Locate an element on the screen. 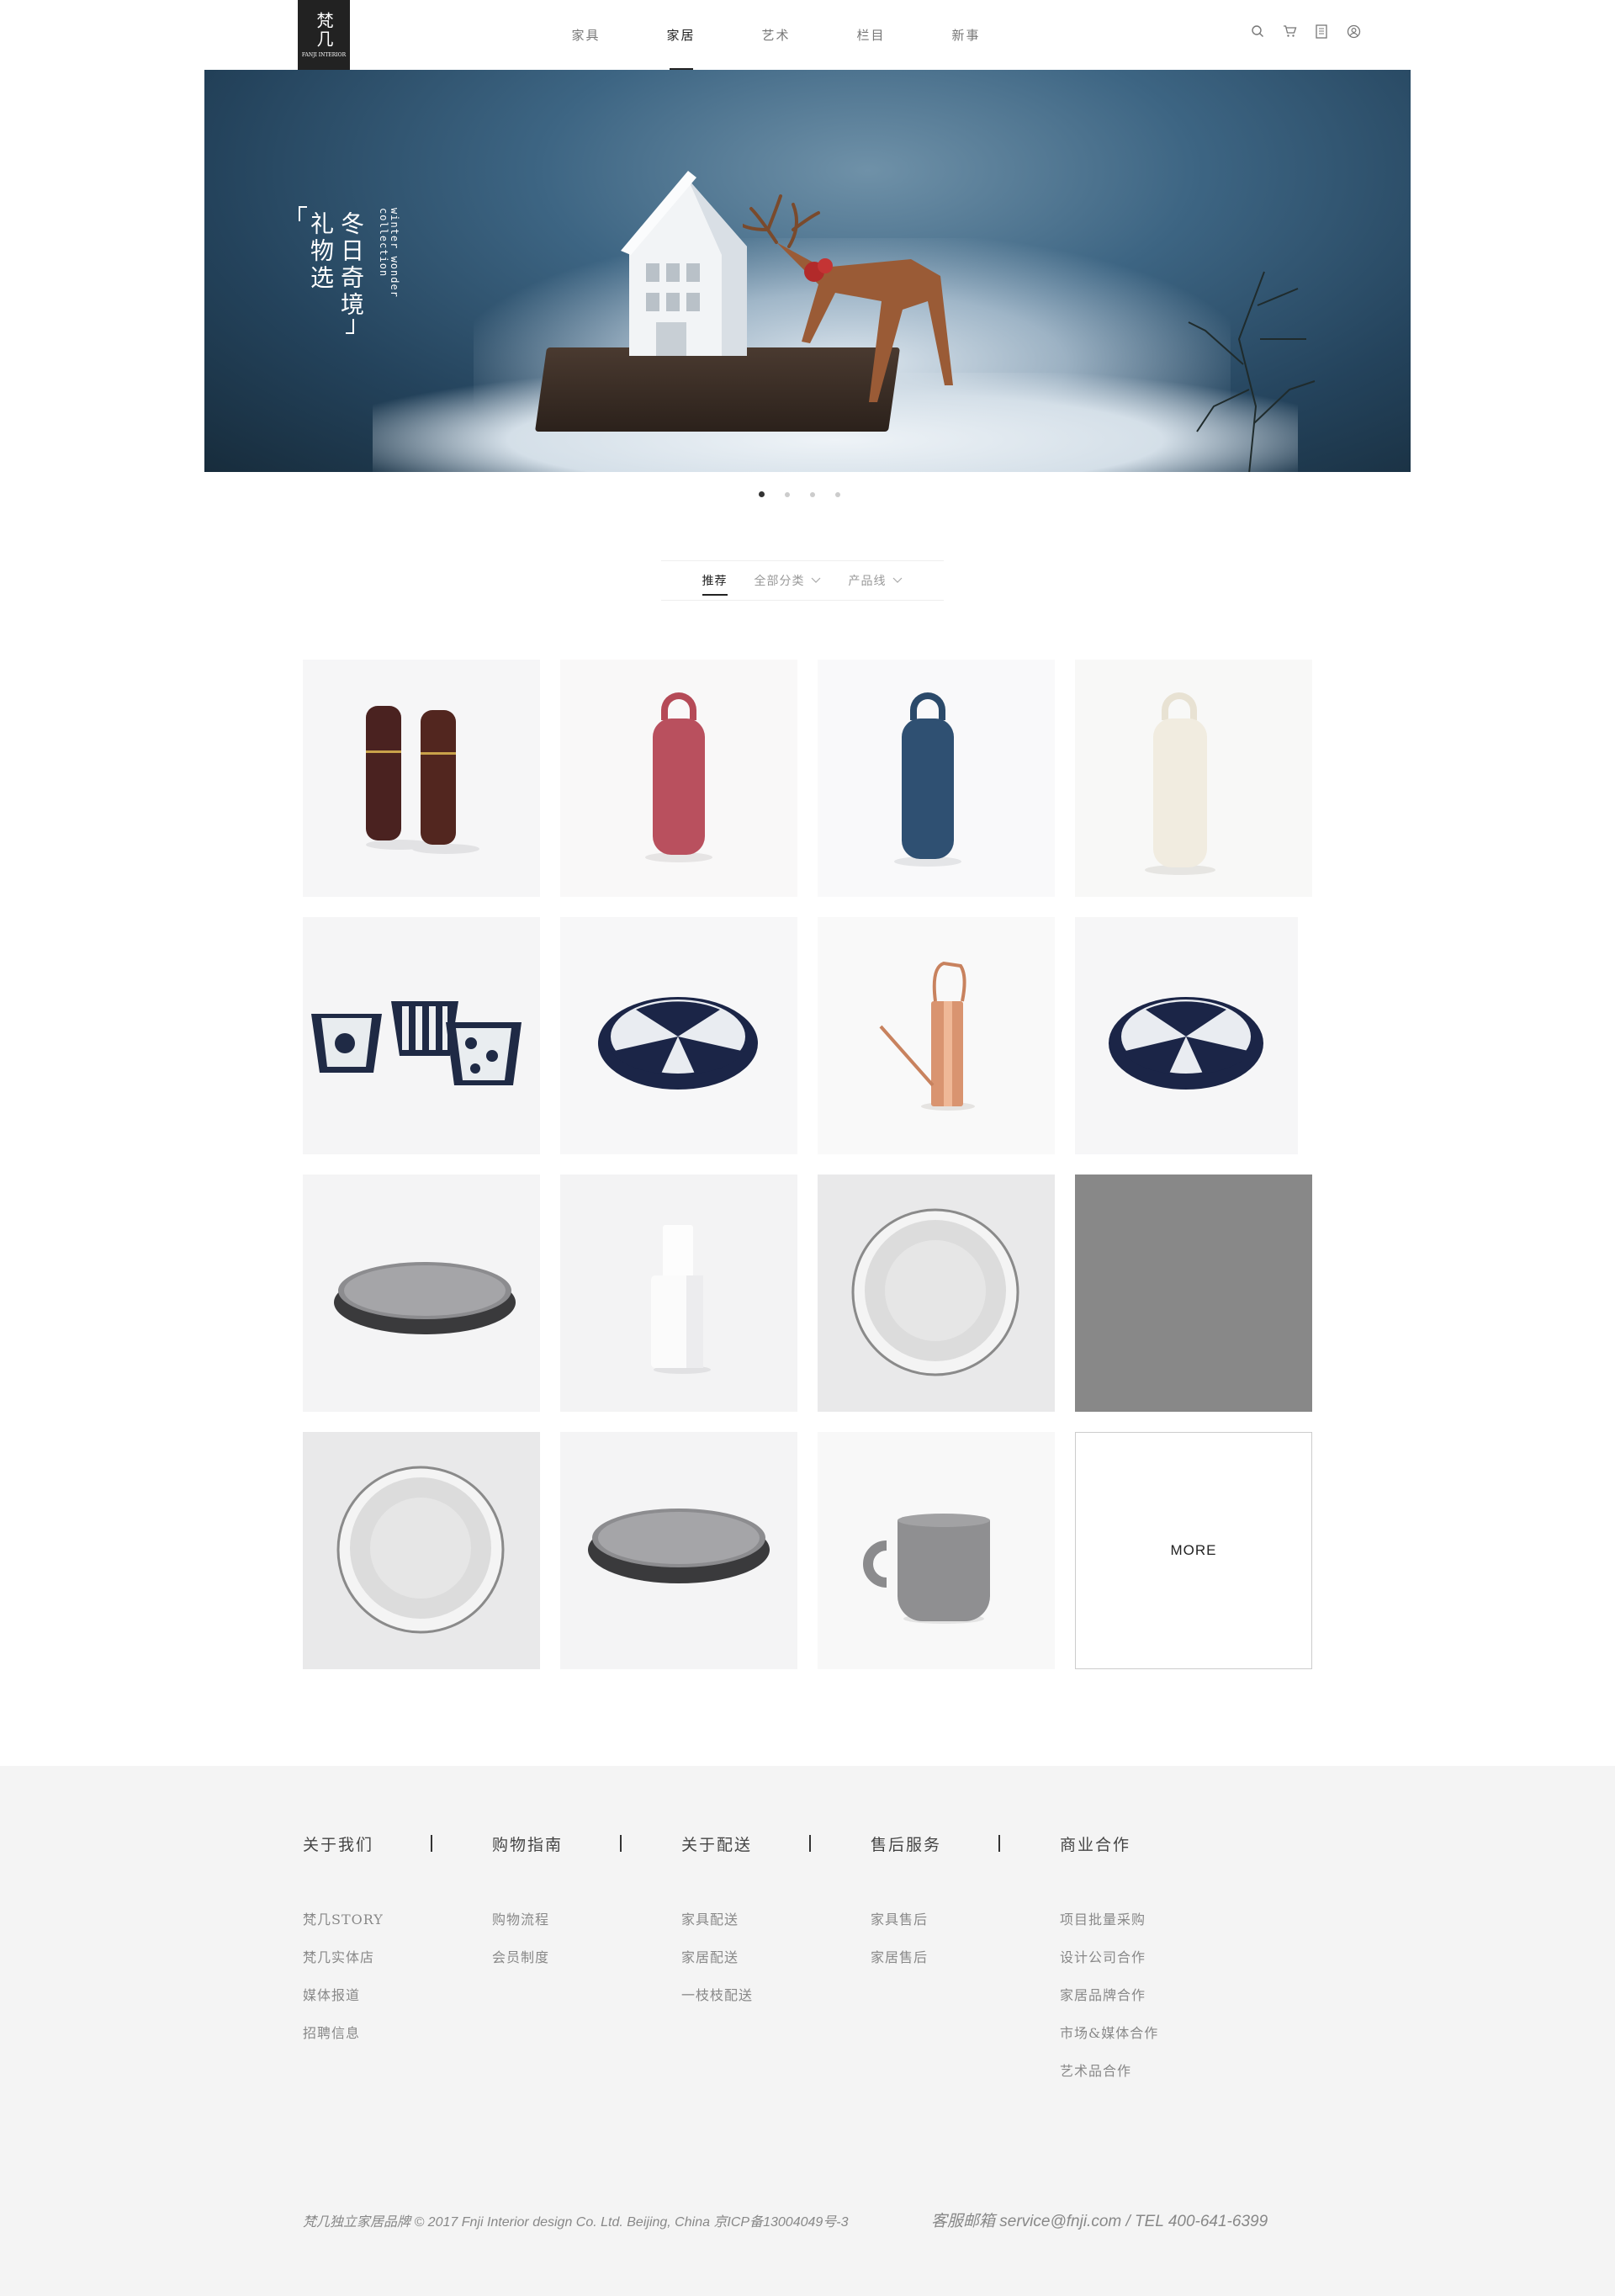 The image size is (1615, 2296). footer-links: 家具配送 家居配送 一枝枝配送 is located at coordinates (776, 1956).